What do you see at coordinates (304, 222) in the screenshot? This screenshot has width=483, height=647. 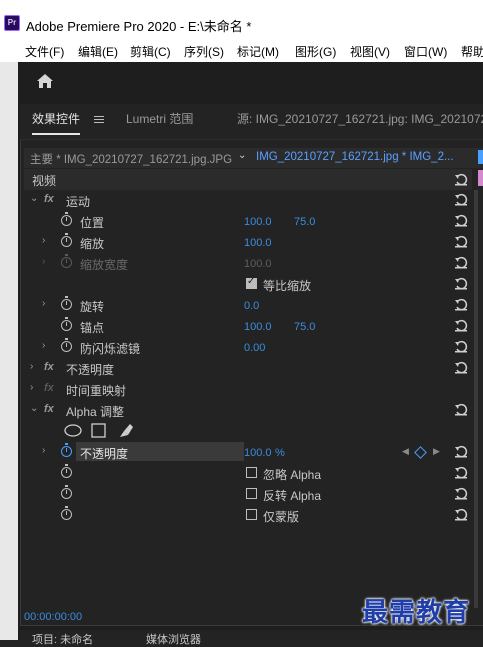 I see `position-y-value: 75.0` at bounding box center [304, 222].